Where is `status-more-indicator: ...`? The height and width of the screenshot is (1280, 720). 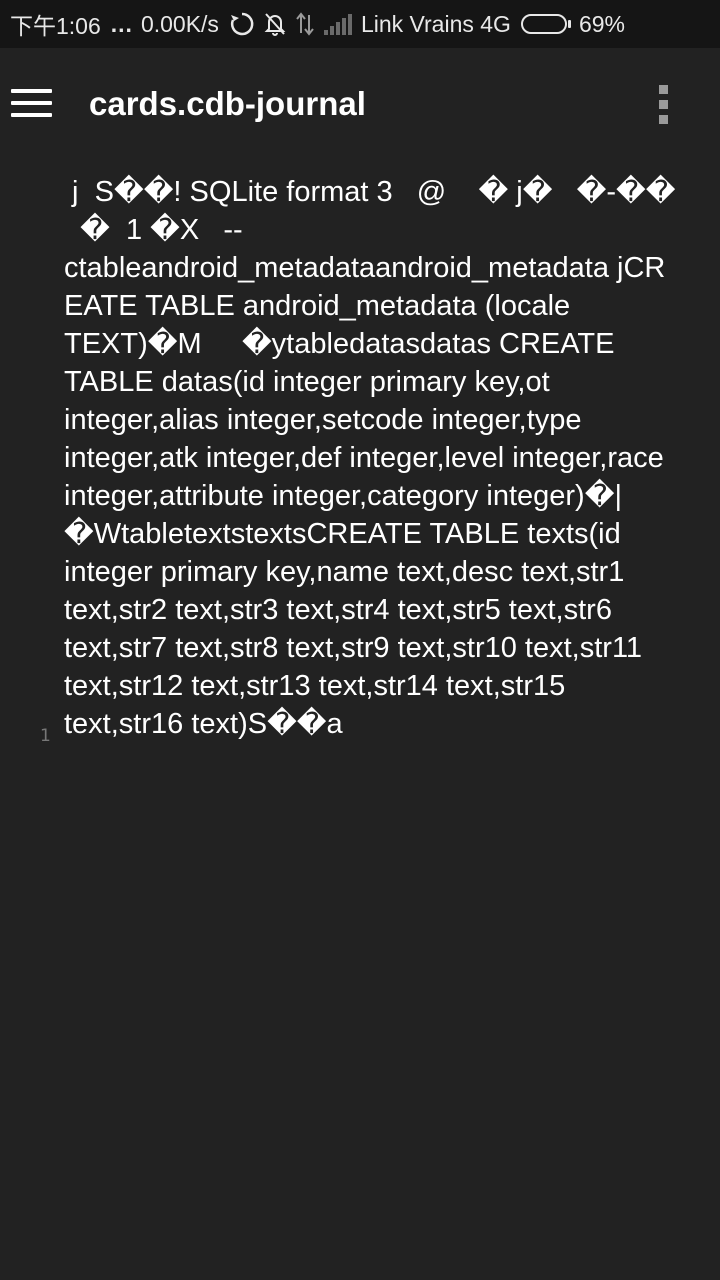 status-more-indicator: ... is located at coordinates (121, 23).